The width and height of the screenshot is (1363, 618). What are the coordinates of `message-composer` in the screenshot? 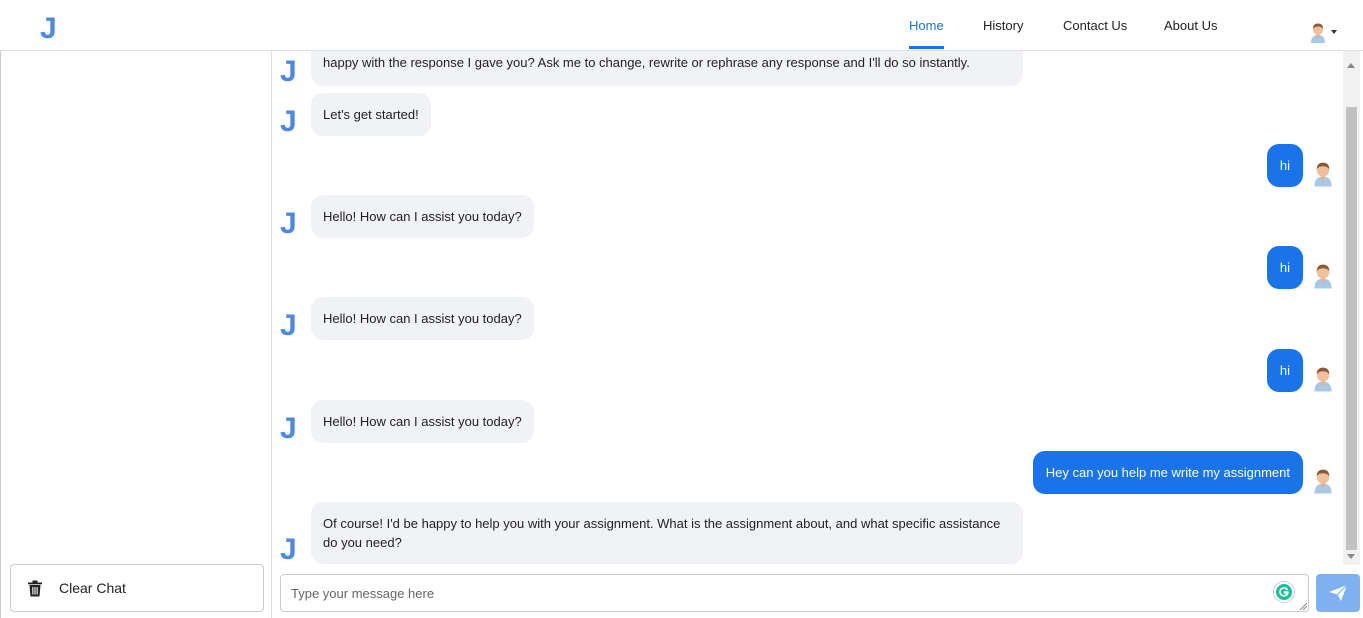 It's located at (794, 593).